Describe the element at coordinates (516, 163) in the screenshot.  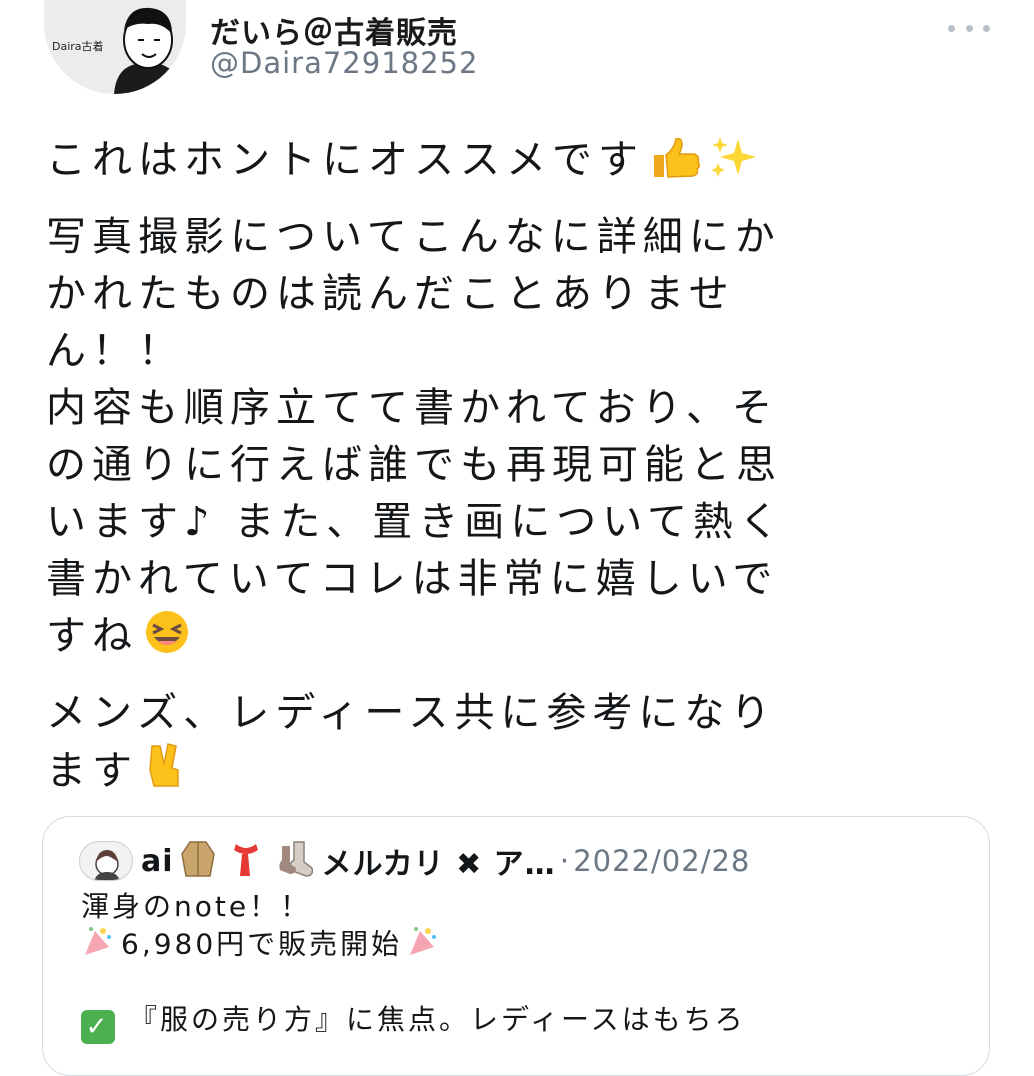
I see `tweet-line: これはホントにオススメです` at that location.